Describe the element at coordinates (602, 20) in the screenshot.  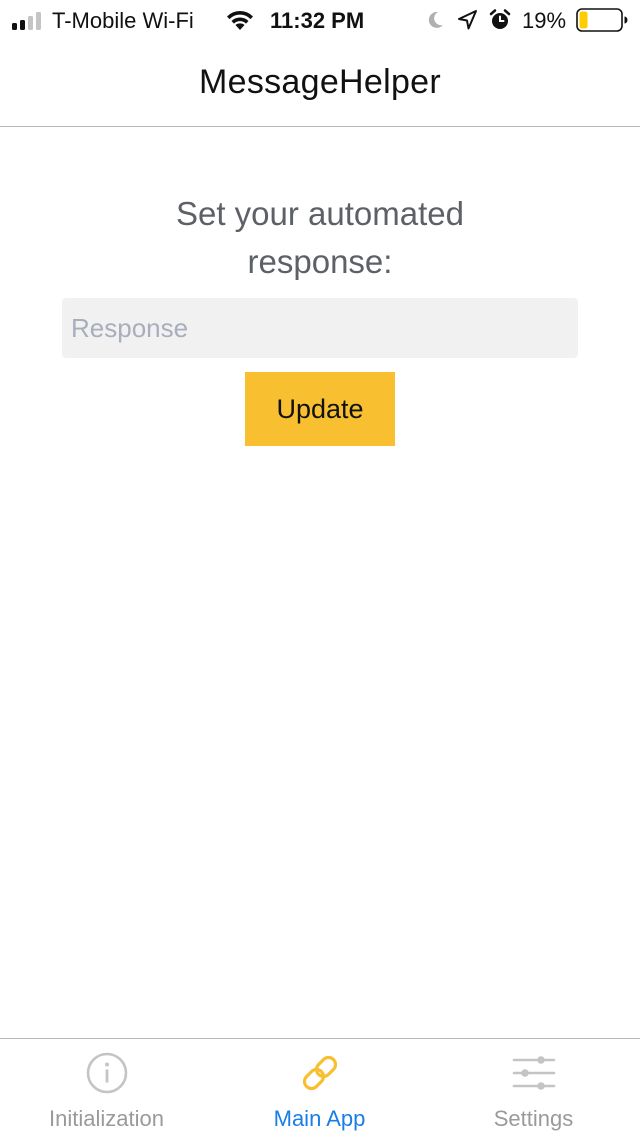
I see `battery-icon` at that location.